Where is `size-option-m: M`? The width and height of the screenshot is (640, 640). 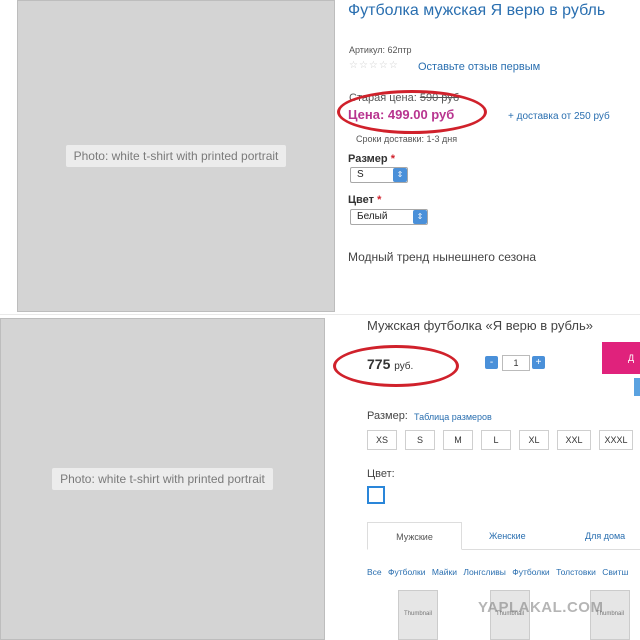 size-option-m: M is located at coordinates (458, 440).